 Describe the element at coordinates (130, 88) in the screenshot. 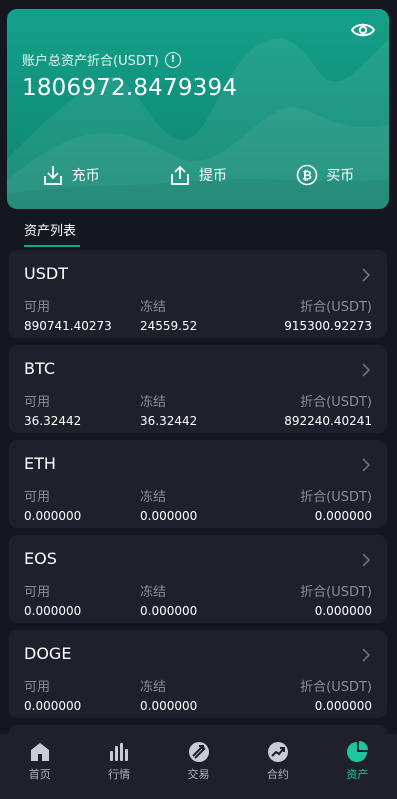

I see `total-assets-value: 1806972.8479394` at that location.